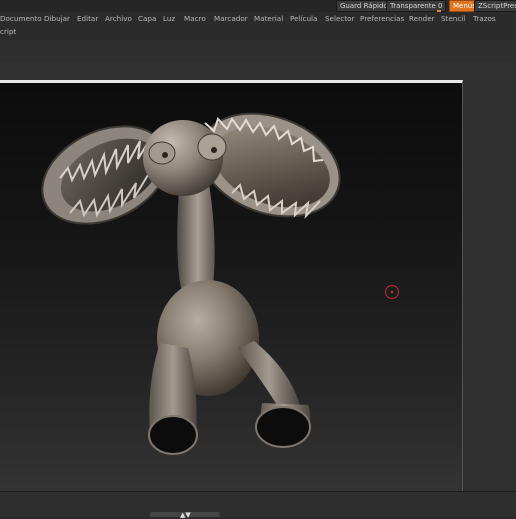  I want to click on secondary-menu-bar: cript, so click(258, 33).